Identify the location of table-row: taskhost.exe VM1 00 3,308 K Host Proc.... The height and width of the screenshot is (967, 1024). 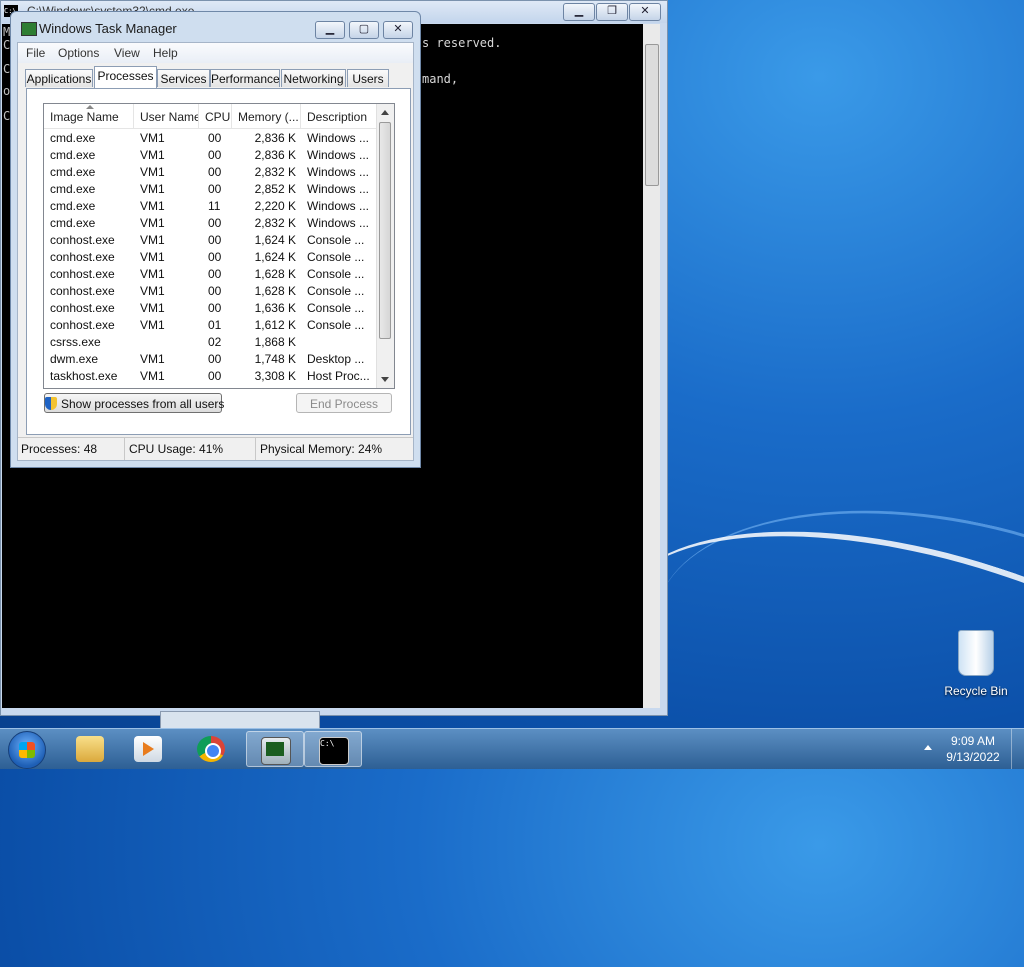
(210, 376).